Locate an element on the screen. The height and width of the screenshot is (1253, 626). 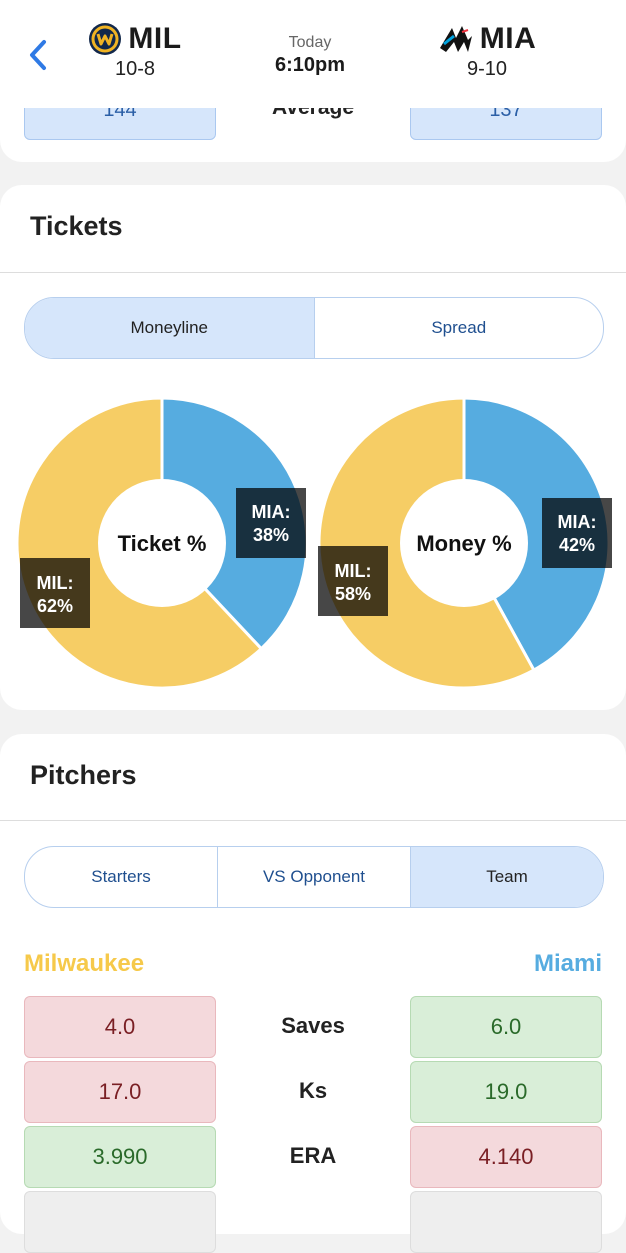
game-day: Today is located at coordinates (310, 42).